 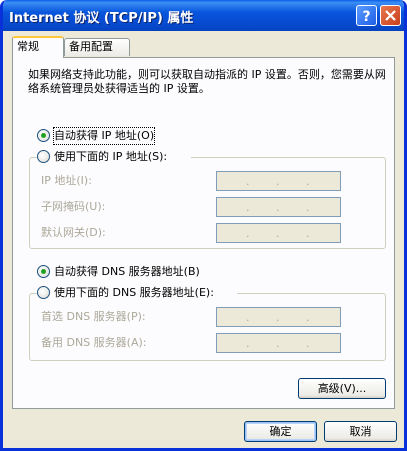 I want to click on help-icon: ?, so click(x=366, y=17).